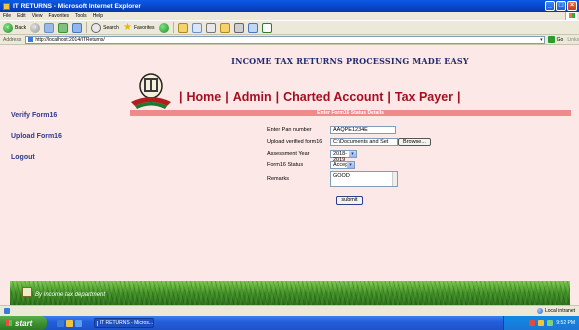 The height and width of the screenshot is (330, 579). Describe the element at coordinates (532, 323) in the screenshot. I see `tray-security-icon` at that location.